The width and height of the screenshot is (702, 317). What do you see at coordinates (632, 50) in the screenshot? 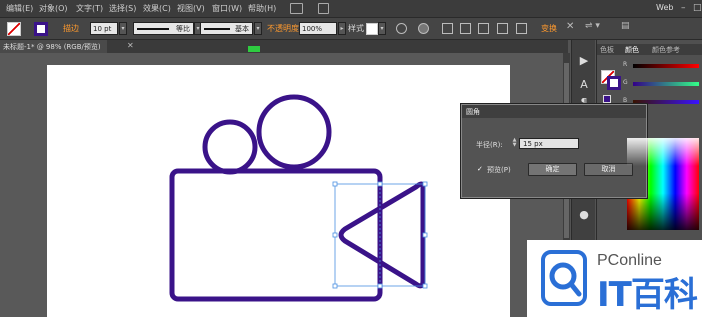
I see `tab-color: 颜色` at bounding box center [632, 50].